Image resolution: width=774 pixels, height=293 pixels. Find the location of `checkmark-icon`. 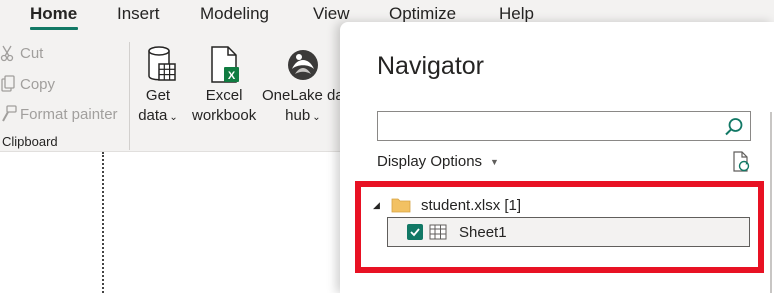

checkmark-icon is located at coordinates (415, 232).